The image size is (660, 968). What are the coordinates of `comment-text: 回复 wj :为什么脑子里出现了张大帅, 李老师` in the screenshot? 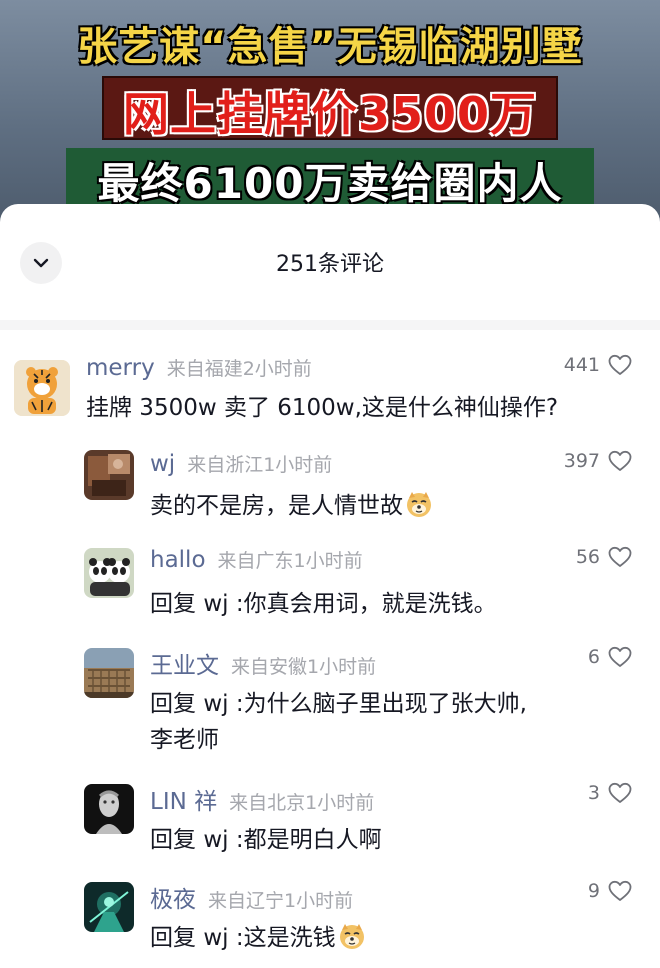 It's located at (338, 722).